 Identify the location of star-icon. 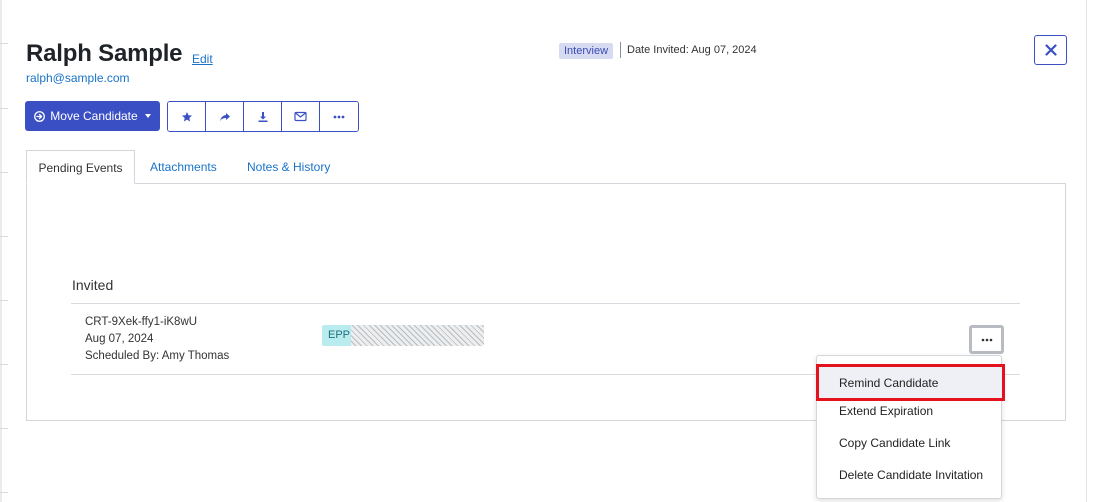
(186, 116).